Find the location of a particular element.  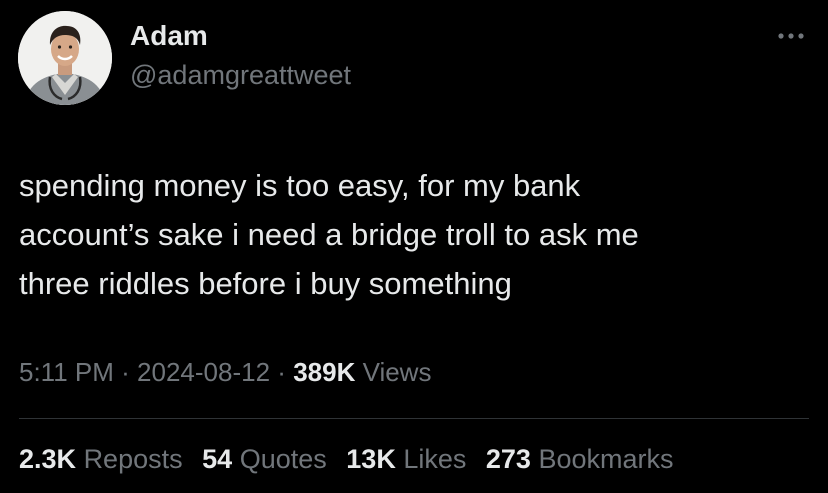

quotes-stat: 54 Quotes is located at coordinates (264, 459).